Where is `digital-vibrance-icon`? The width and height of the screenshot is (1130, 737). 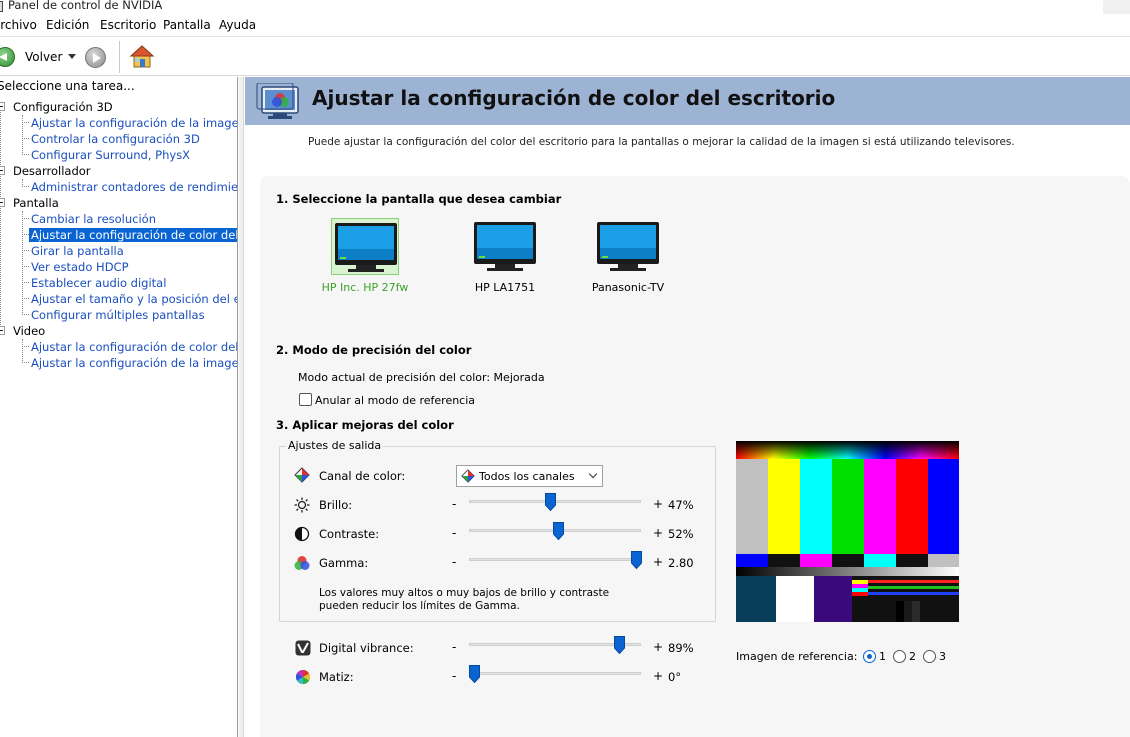 digital-vibrance-icon is located at coordinates (303, 648).